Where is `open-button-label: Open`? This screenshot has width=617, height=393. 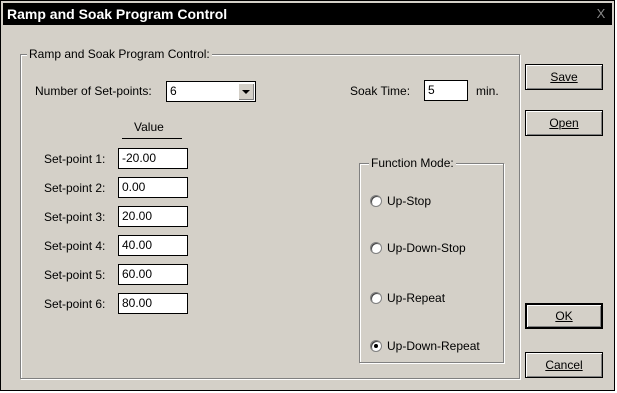 open-button-label: Open is located at coordinates (564, 123).